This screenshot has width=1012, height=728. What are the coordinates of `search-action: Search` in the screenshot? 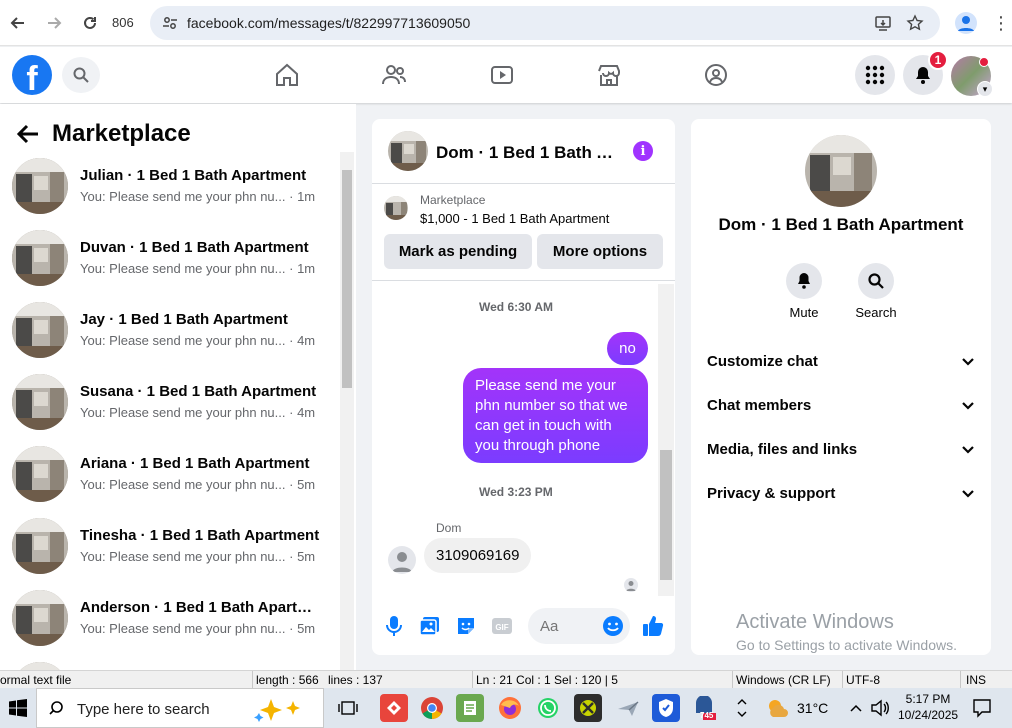 It's located at (876, 291).